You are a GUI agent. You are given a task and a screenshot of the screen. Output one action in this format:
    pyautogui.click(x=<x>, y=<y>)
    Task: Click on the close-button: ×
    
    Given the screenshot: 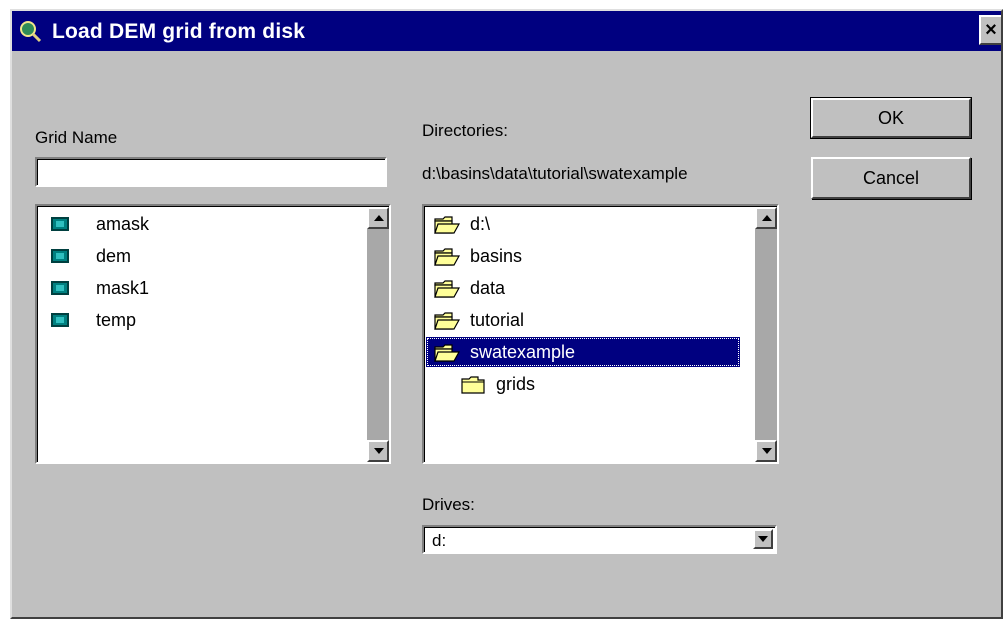 What is the action you would take?
    pyautogui.click(x=990, y=30)
    